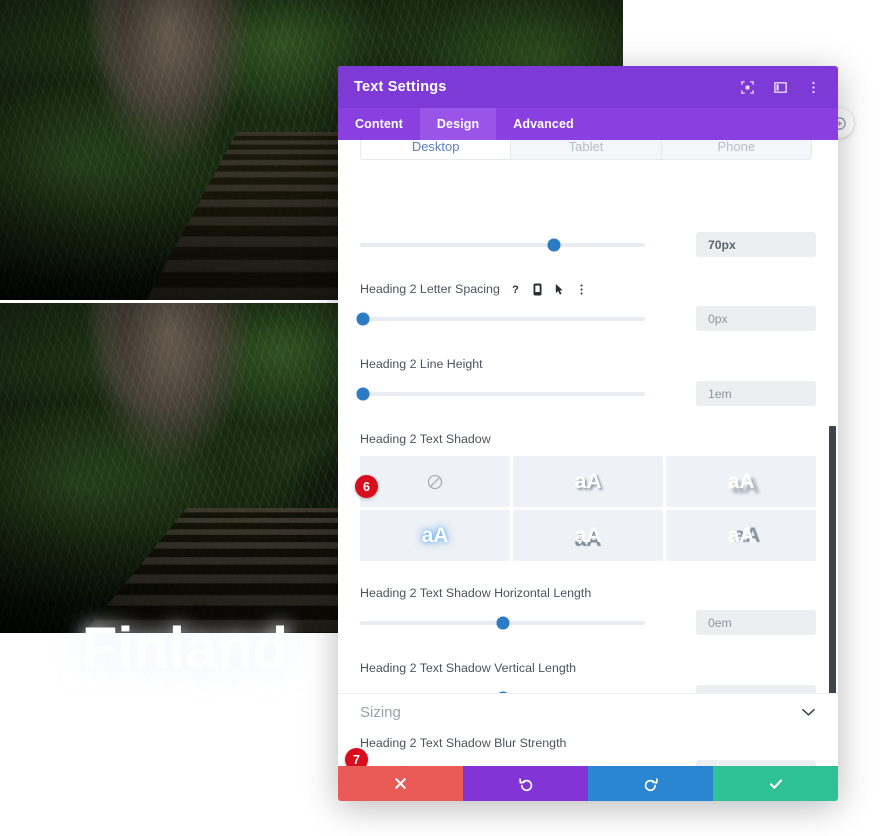 The width and height of the screenshot is (880, 836). Describe the element at coordinates (588, 481) in the screenshot. I see `preset-shadow-soft-down-right: aA` at that location.